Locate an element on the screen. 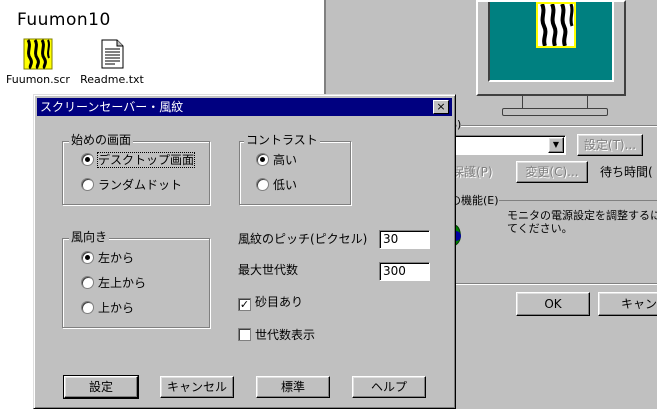  screensaver-file-icon is located at coordinates (38, 54).